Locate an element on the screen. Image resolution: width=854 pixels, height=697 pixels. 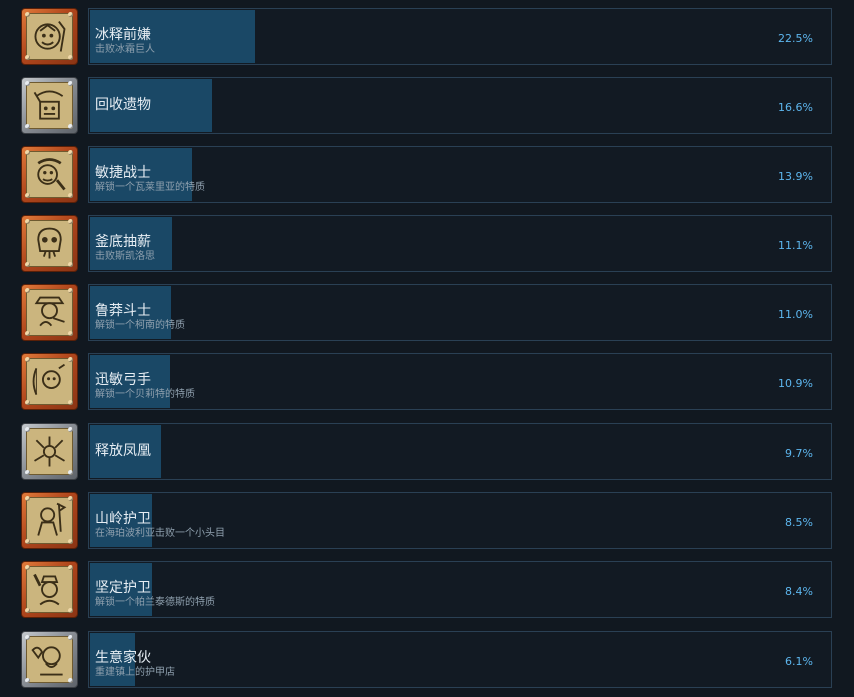
achievement-row: 坚定护卫 解锁一个帕兰泰德斯的特质 8.4% is located at coordinates (427, 590).